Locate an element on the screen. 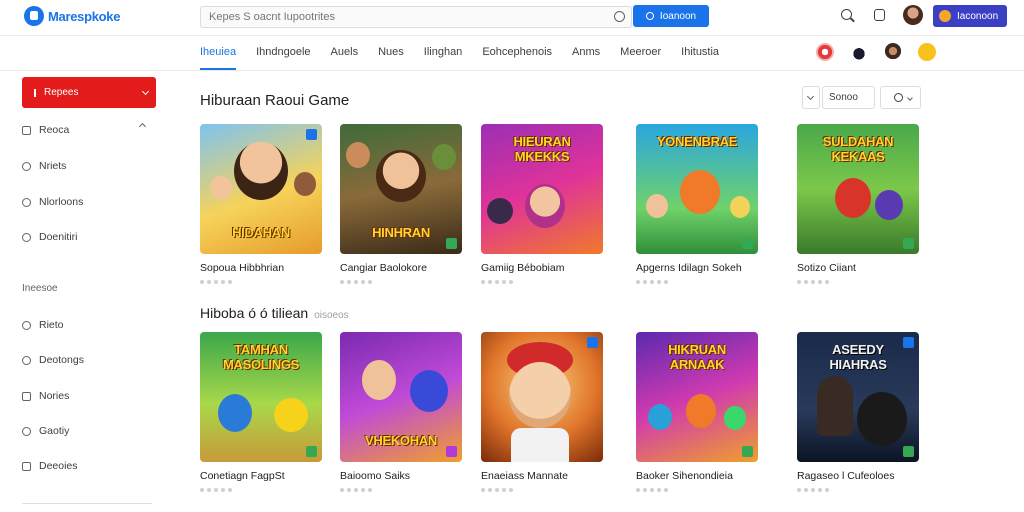  tab-6: Anms is located at coordinates (586, 57).